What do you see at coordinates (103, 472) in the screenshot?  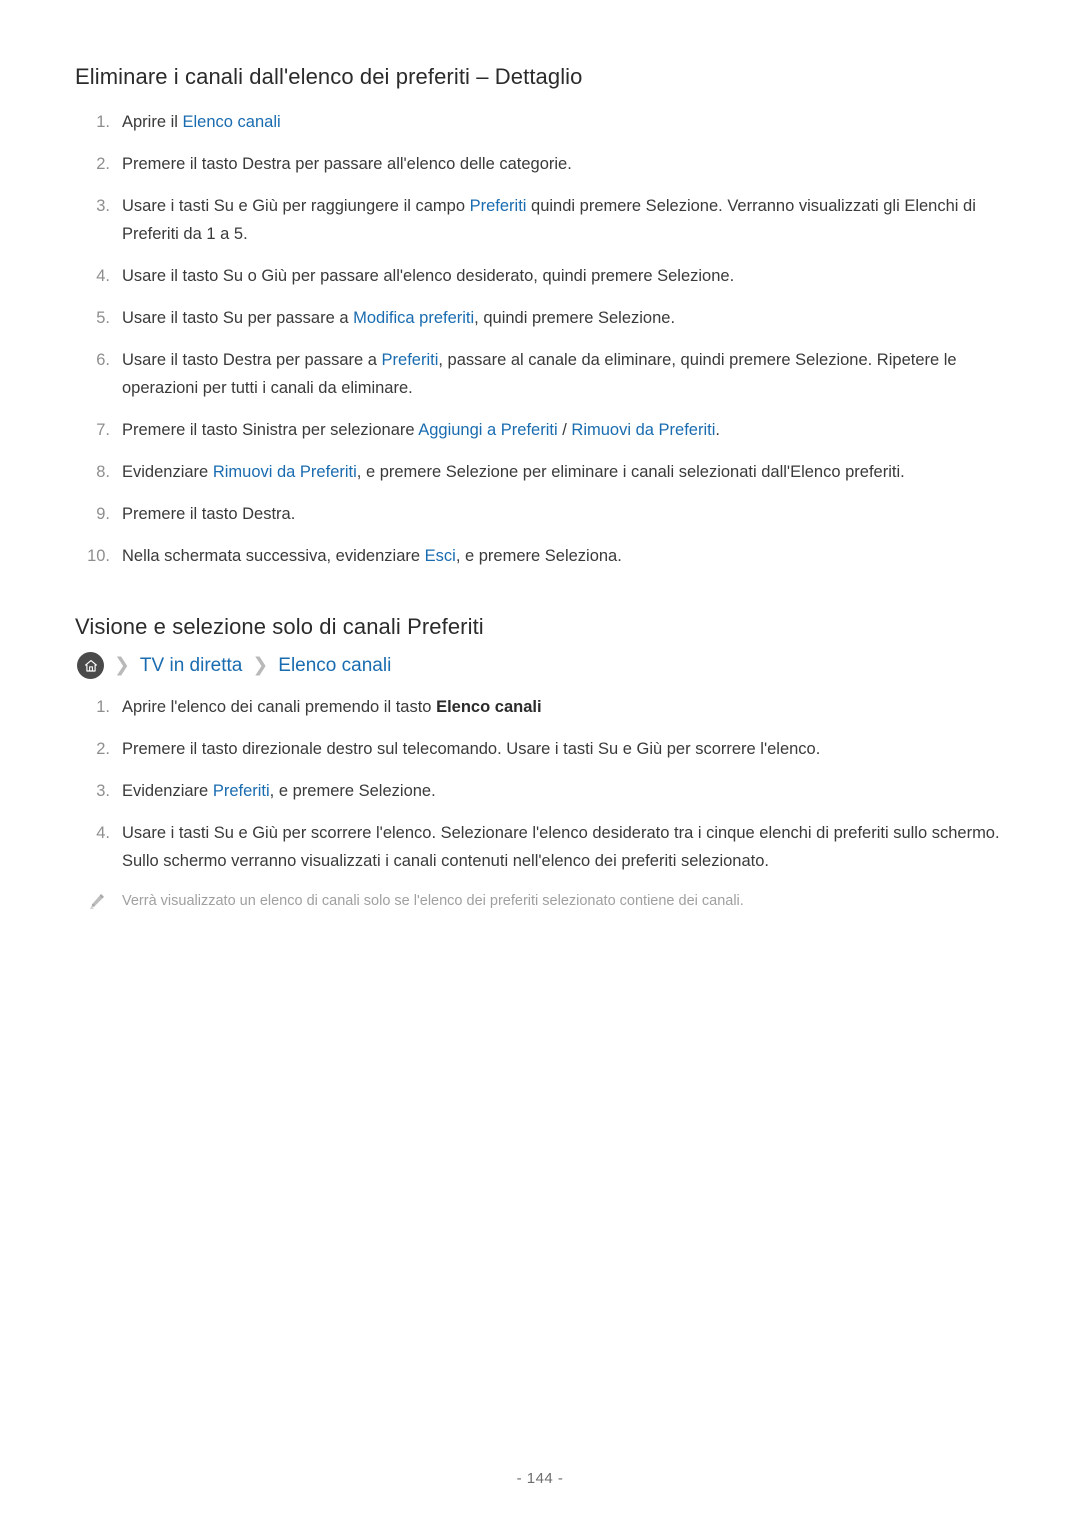 I see `list-item-number: 8.` at bounding box center [103, 472].